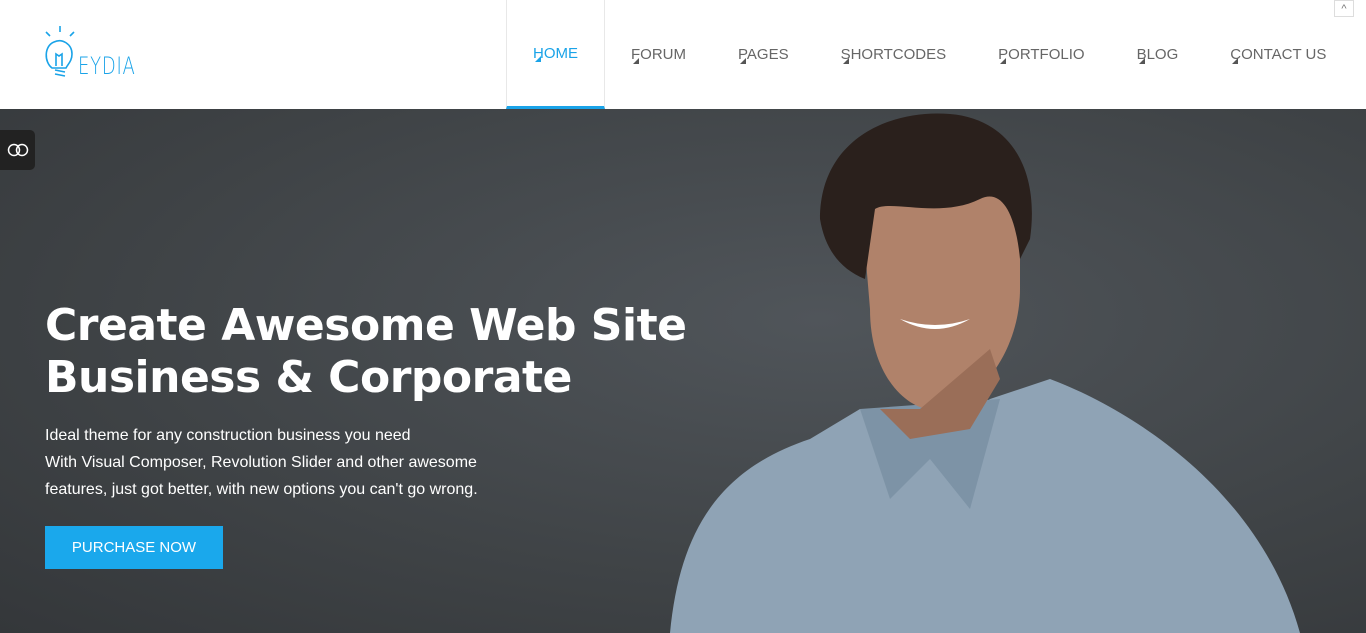 This screenshot has width=1366, height=633. Describe the element at coordinates (107, 66) in the screenshot. I see `logo-text: EYDIA` at that location.